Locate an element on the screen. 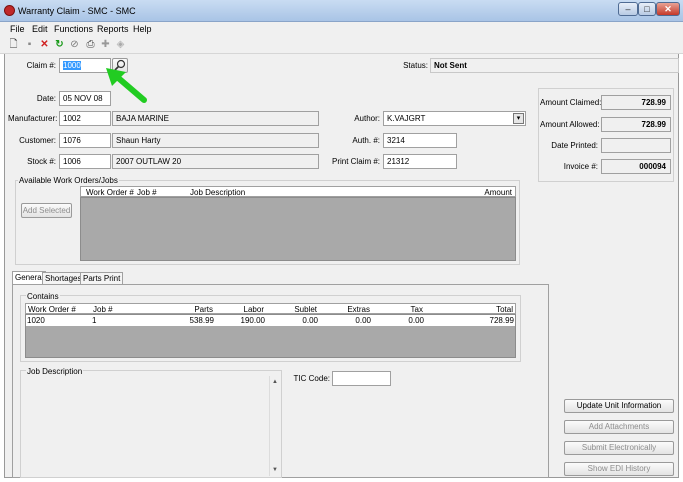 The width and height of the screenshot is (683, 482). date-field: 05 NOV 08 is located at coordinates (85, 98).